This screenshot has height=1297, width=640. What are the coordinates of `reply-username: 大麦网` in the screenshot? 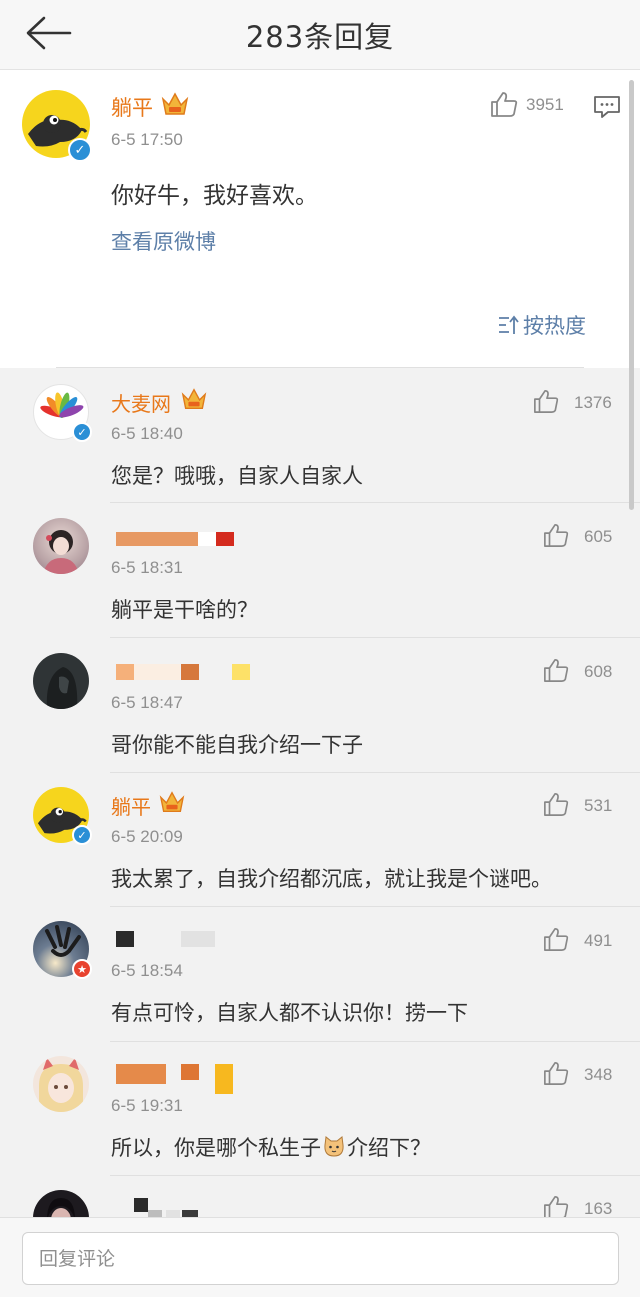 It's located at (141, 402).